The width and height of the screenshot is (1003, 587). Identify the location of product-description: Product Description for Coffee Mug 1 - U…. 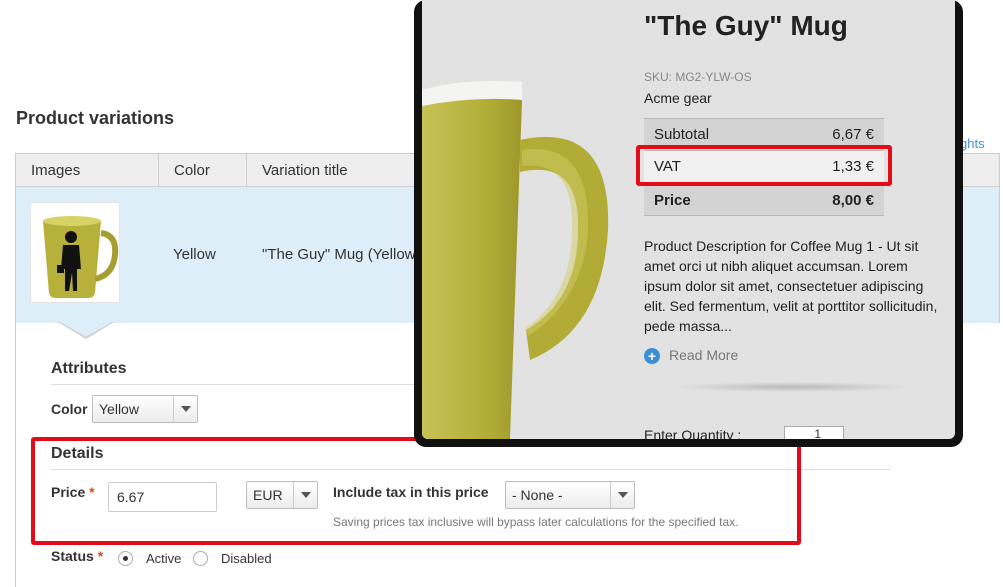
(791, 286).